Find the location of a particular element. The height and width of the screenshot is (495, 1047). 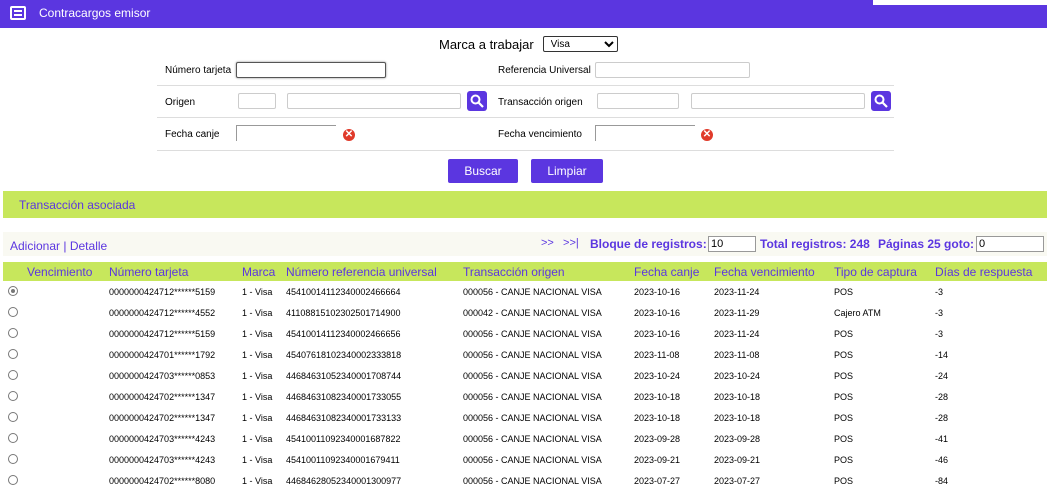

goto-input: 0 is located at coordinates (1010, 244).